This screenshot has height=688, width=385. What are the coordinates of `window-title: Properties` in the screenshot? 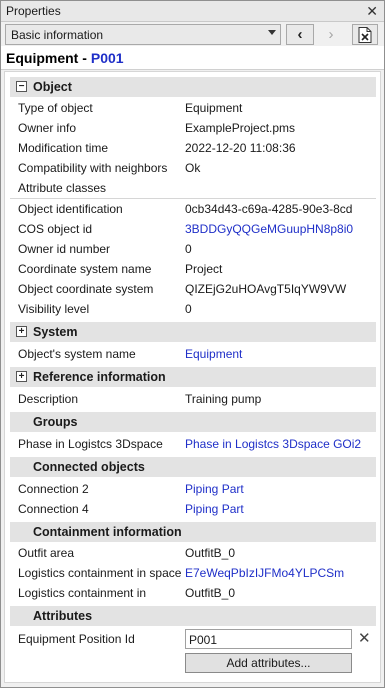 It's located at (33, 11).